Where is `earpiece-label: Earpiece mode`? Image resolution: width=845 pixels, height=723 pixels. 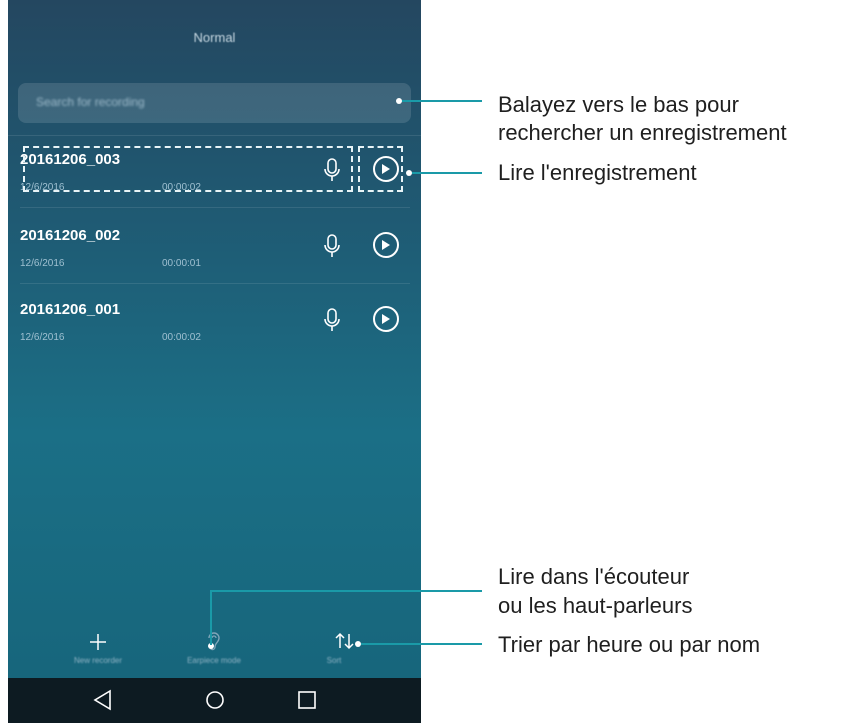 earpiece-label: Earpiece mode is located at coordinates (214, 660).